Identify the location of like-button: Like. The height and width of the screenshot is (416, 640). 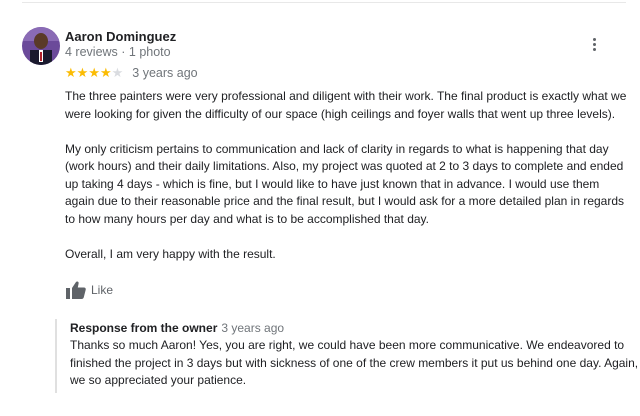
(89, 290).